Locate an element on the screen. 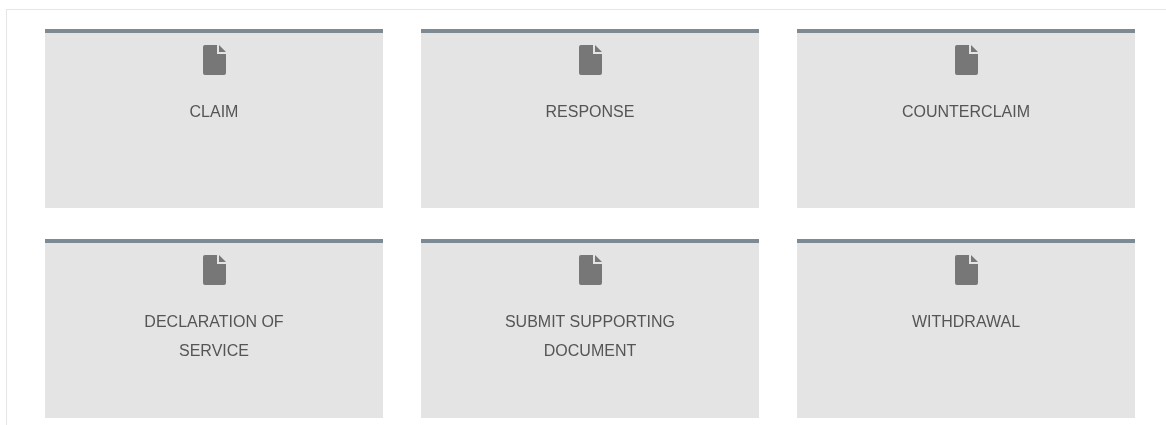 This screenshot has height=425, width=1166. document-tile: CLAIM is located at coordinates (214, 118).